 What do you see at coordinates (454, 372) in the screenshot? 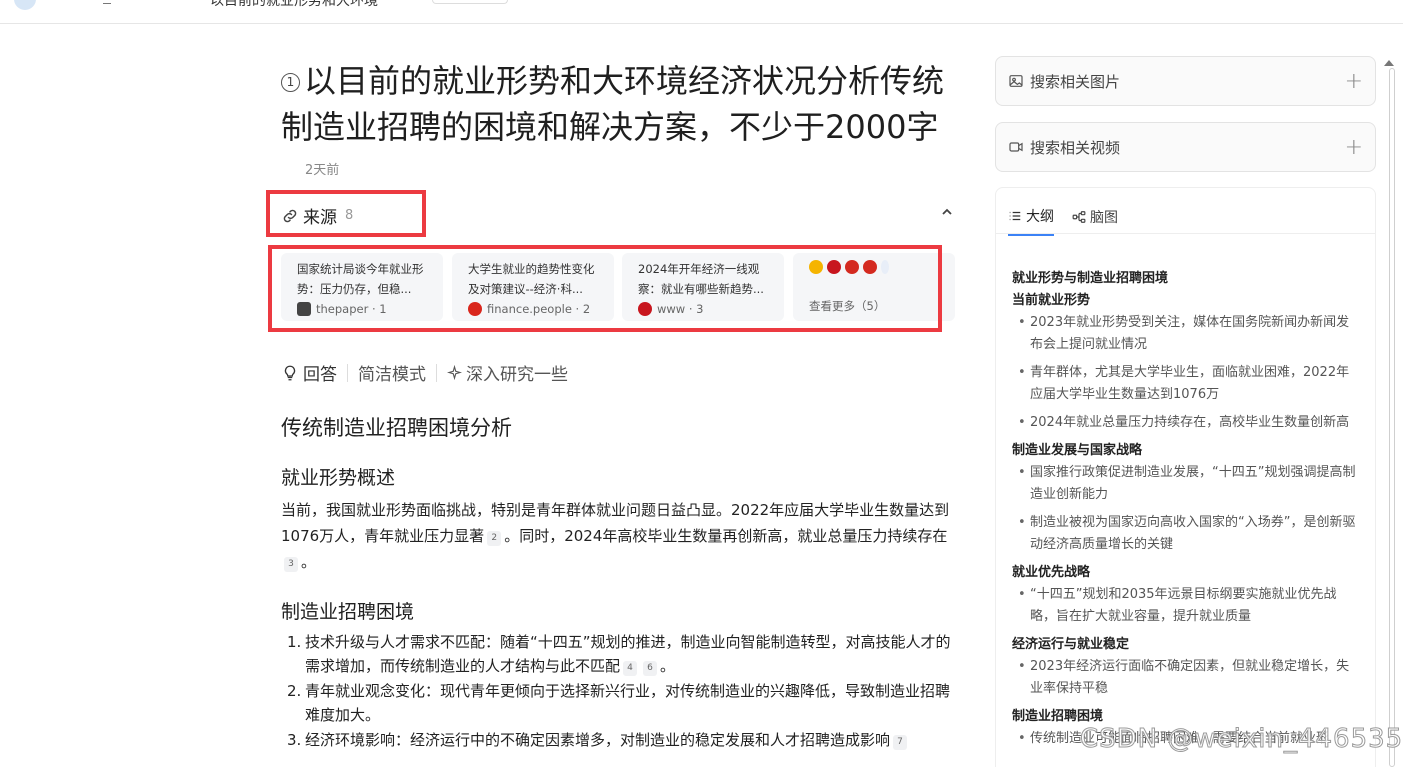
I see `sparkle-icon` at bounding box center [454, 372].